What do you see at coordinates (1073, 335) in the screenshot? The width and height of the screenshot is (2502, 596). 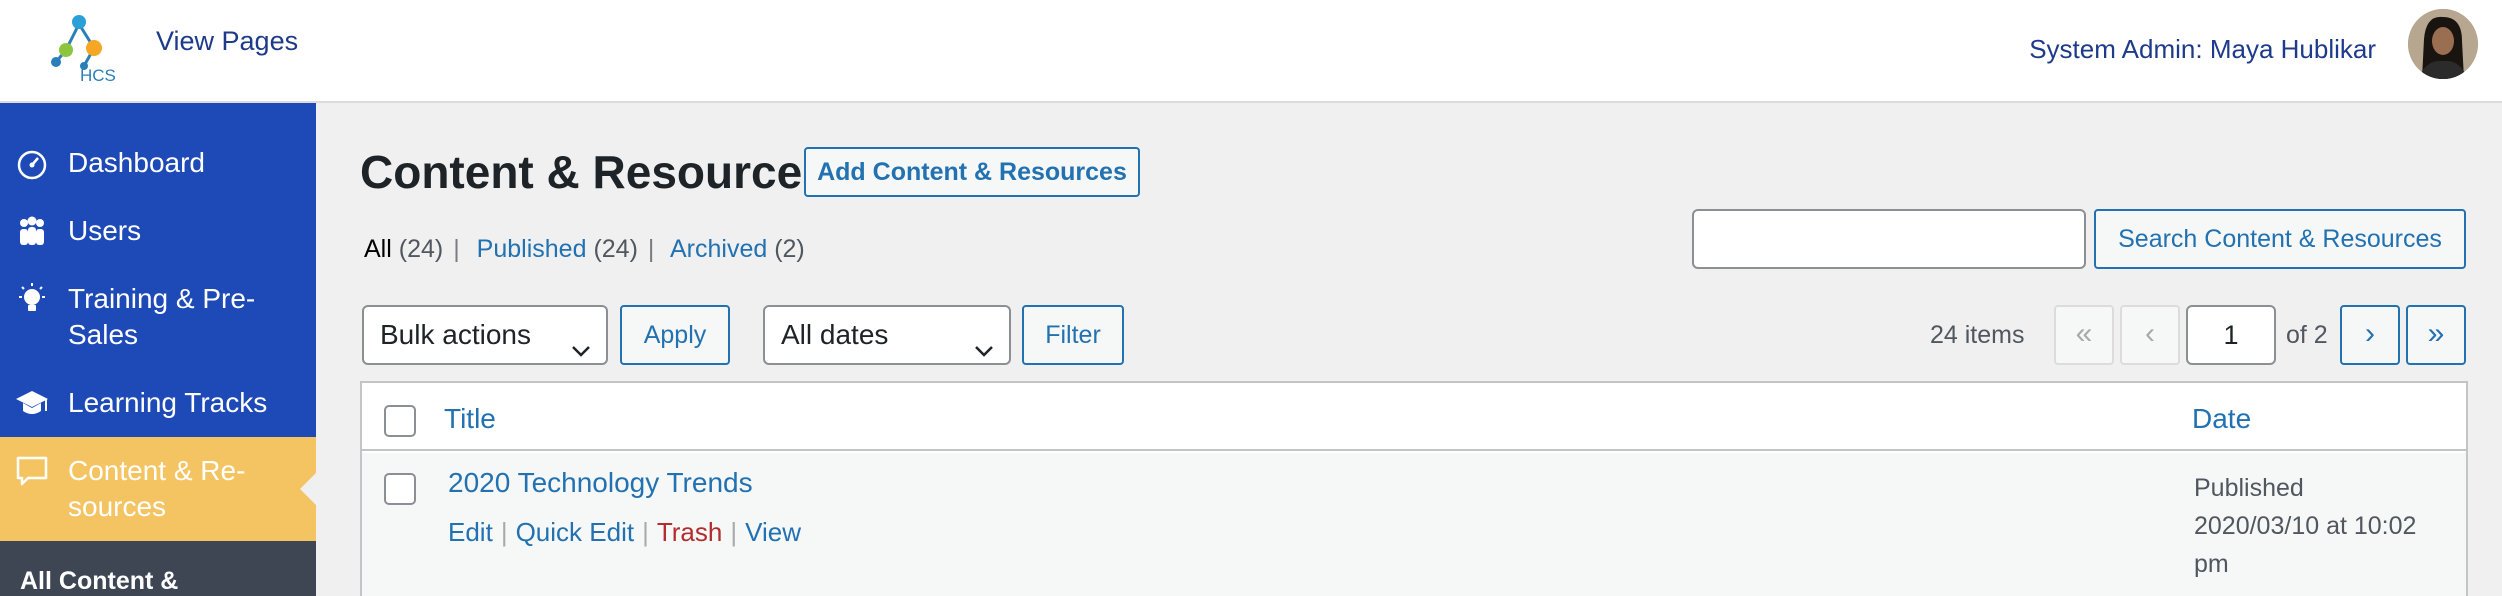 I see `filter-button: Filter` at bounding box center [1073, 335].